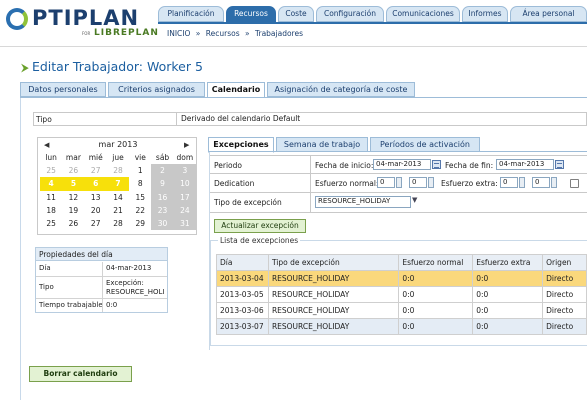  I want to click on calendar-type-label: Tipo, so click(44, 119).